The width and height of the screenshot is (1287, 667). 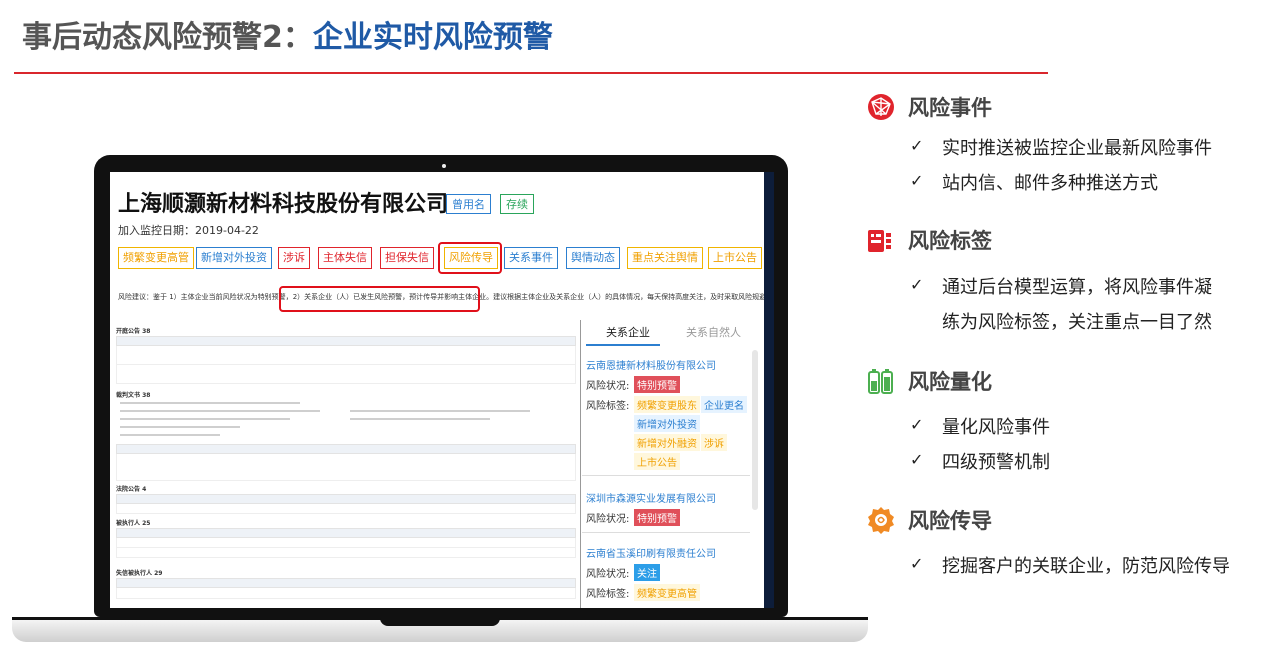 I want to click on table-judgment, so click(x=346, y=462).